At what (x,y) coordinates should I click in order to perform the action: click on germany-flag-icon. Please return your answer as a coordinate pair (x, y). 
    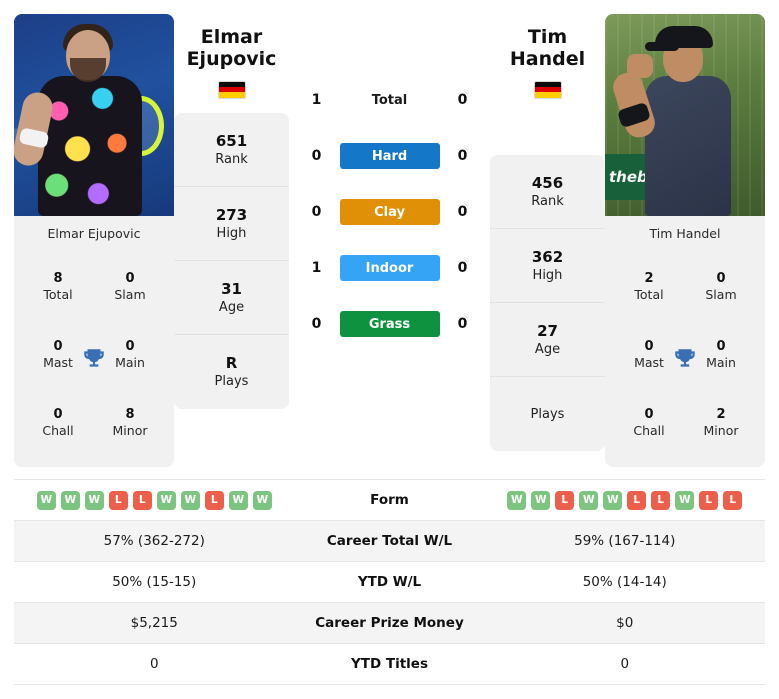
    Looking at the image, I should click on (547, 89).